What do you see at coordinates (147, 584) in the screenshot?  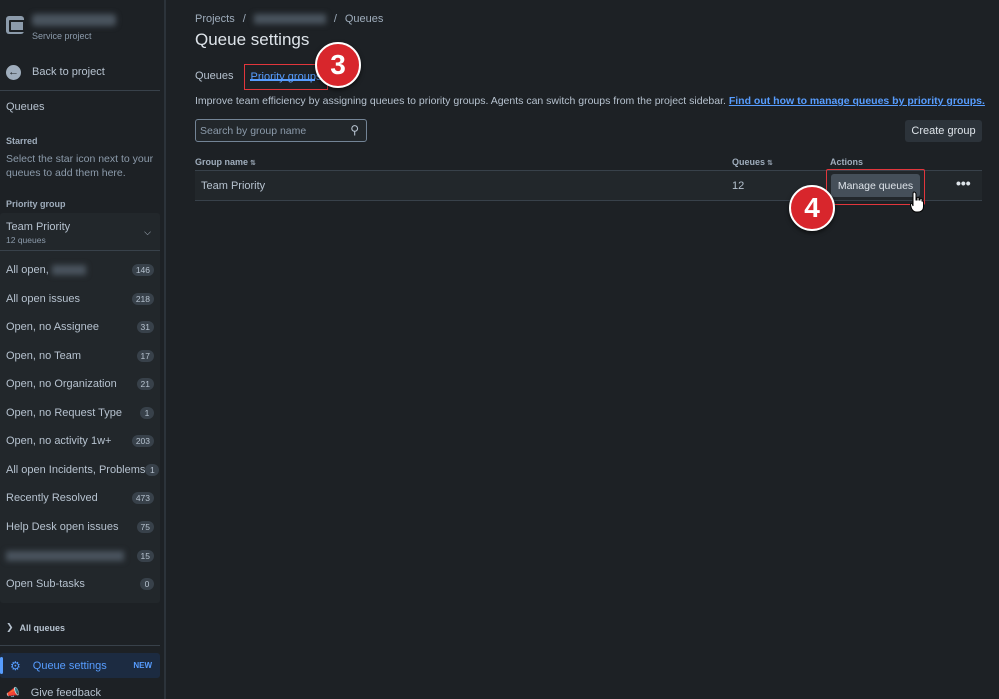 I see `queue-count-badge: 0` at bounding box center [147, 584].